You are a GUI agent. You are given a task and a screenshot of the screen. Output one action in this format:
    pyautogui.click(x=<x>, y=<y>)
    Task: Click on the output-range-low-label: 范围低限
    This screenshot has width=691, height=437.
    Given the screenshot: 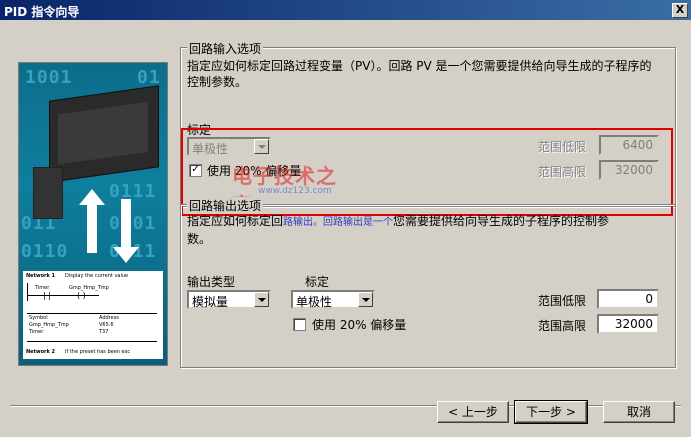 What is the action you would take?
    pyautogui.click(x=562, y=301)
    